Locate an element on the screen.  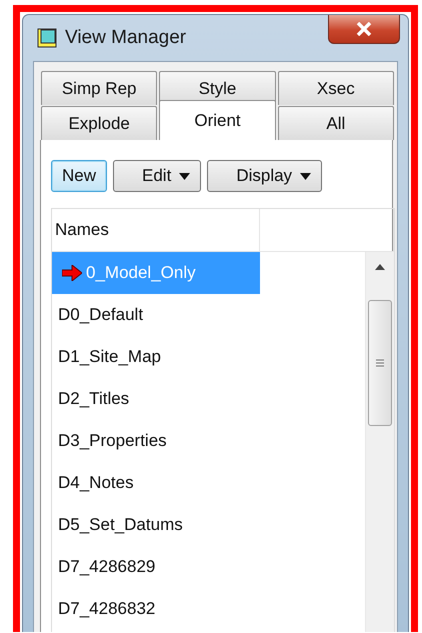
list-item: D4_Notes is located at coordinates (156, 483).